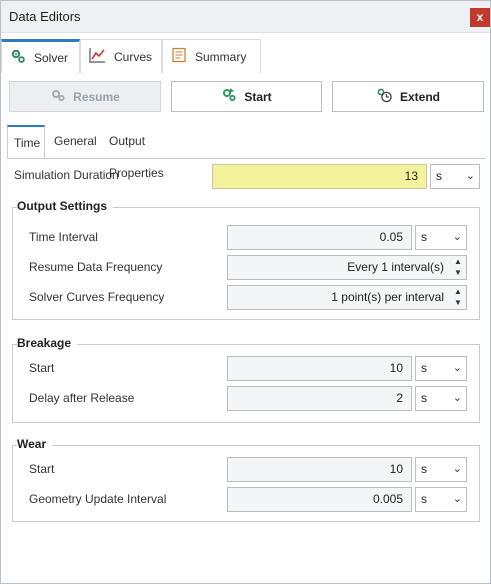 Image resolution: width=491 pixels, height=584 pixels. What do you see at coordinates (35, 444) in the screenshot?
I see `wear-title: Wear` at bounding box center [35, 444].